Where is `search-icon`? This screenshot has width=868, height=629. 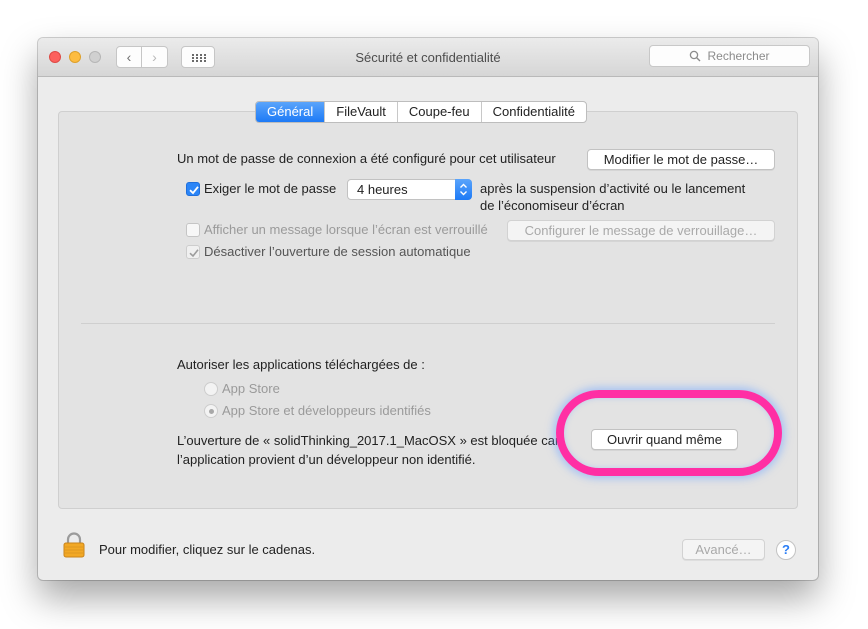 search-icon is located at coordinates (695, 56).